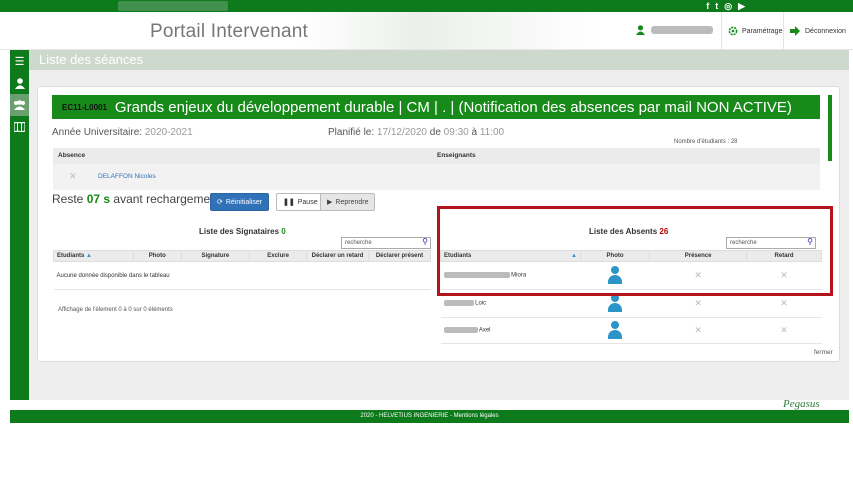 The width and height of the screenshot is (853, 480). I want to click on retard-cell: ✕, so click(784, 330).